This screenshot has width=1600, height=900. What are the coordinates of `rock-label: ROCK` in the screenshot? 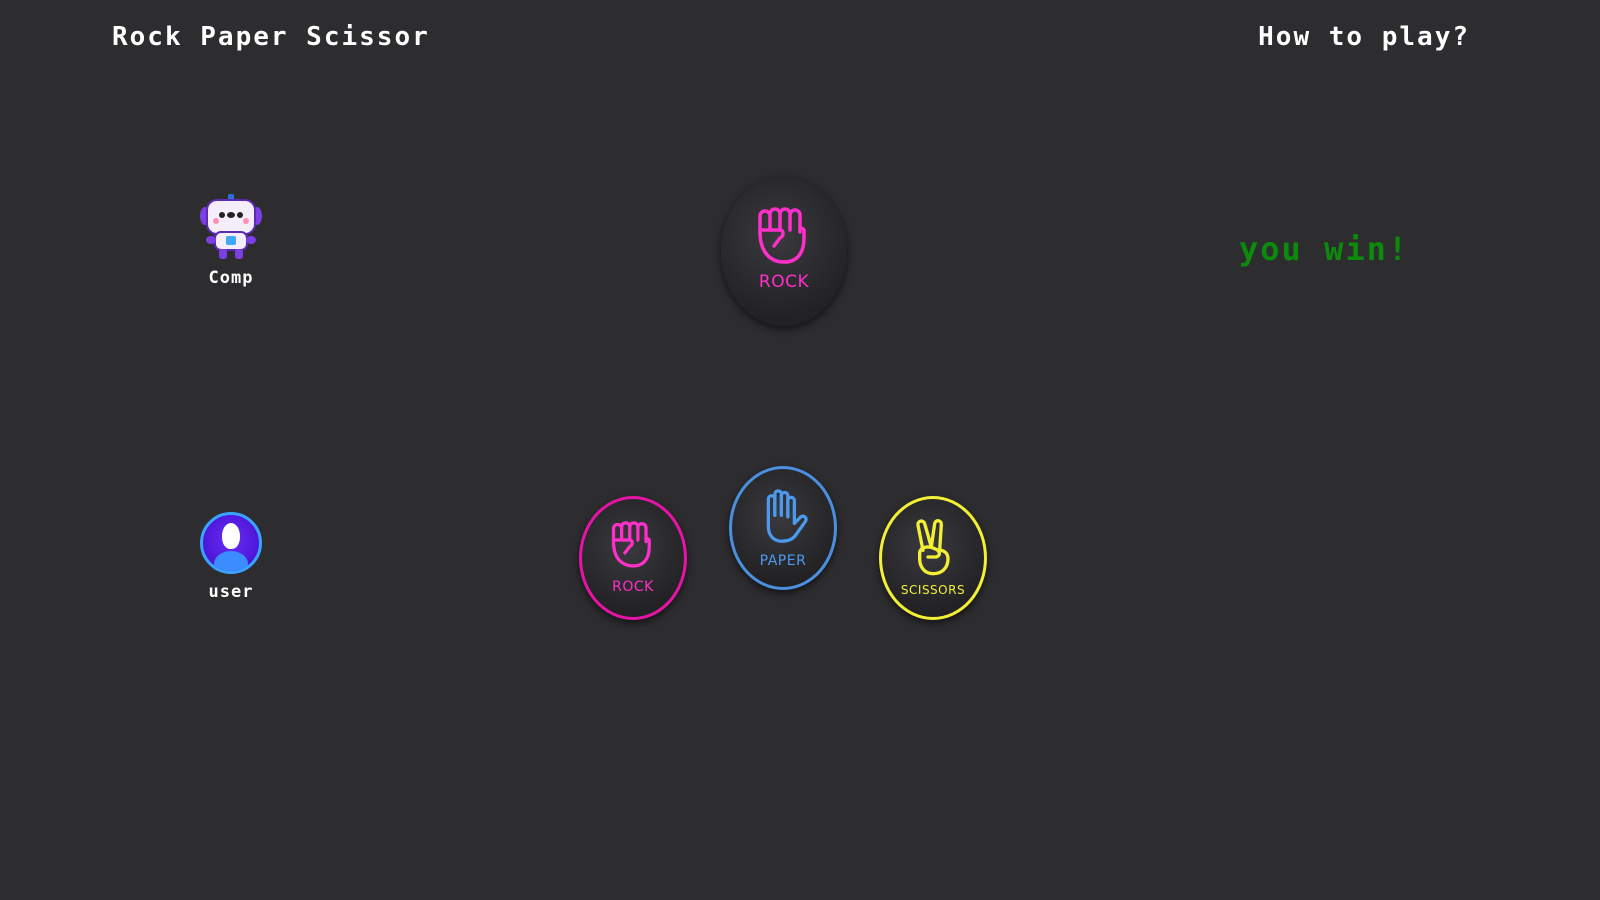 It's located at (633, 587).